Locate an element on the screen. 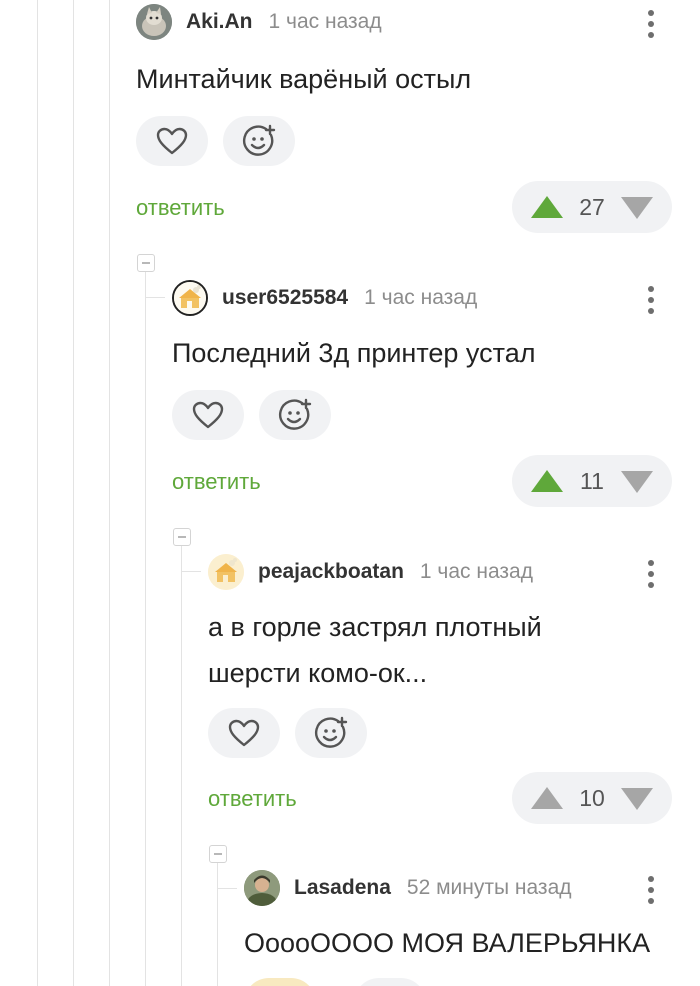 The image size is (700, 986). comment-author: Lasadena is located at coordinates (342, 888).